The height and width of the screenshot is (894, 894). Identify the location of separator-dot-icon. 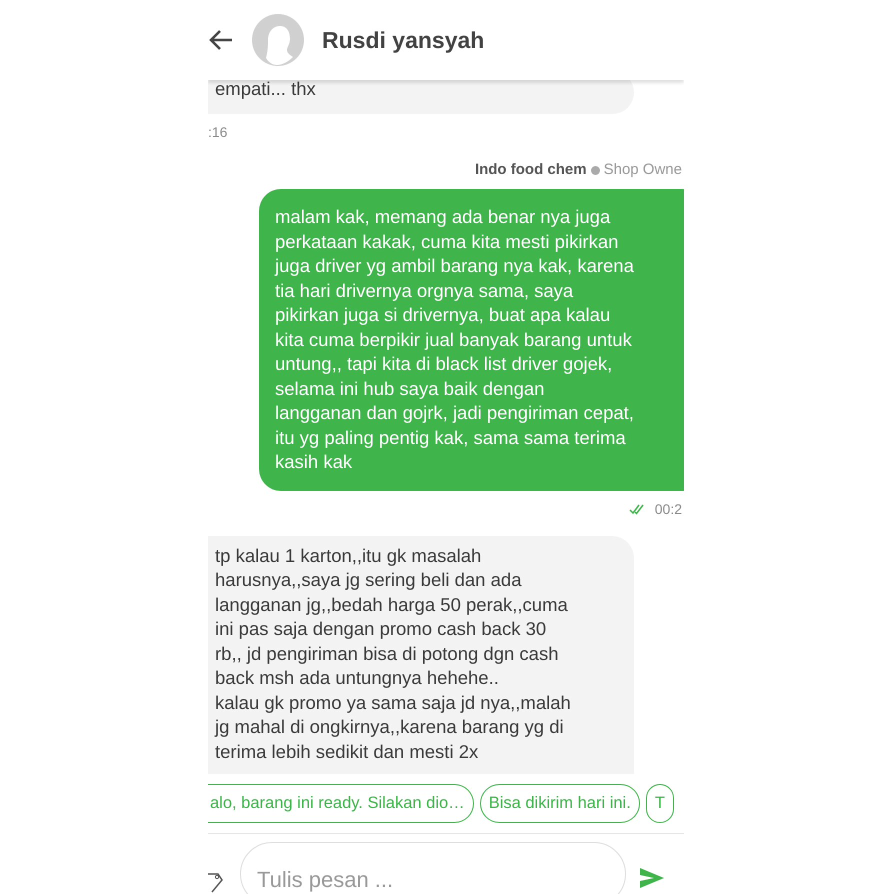
(595, 170).